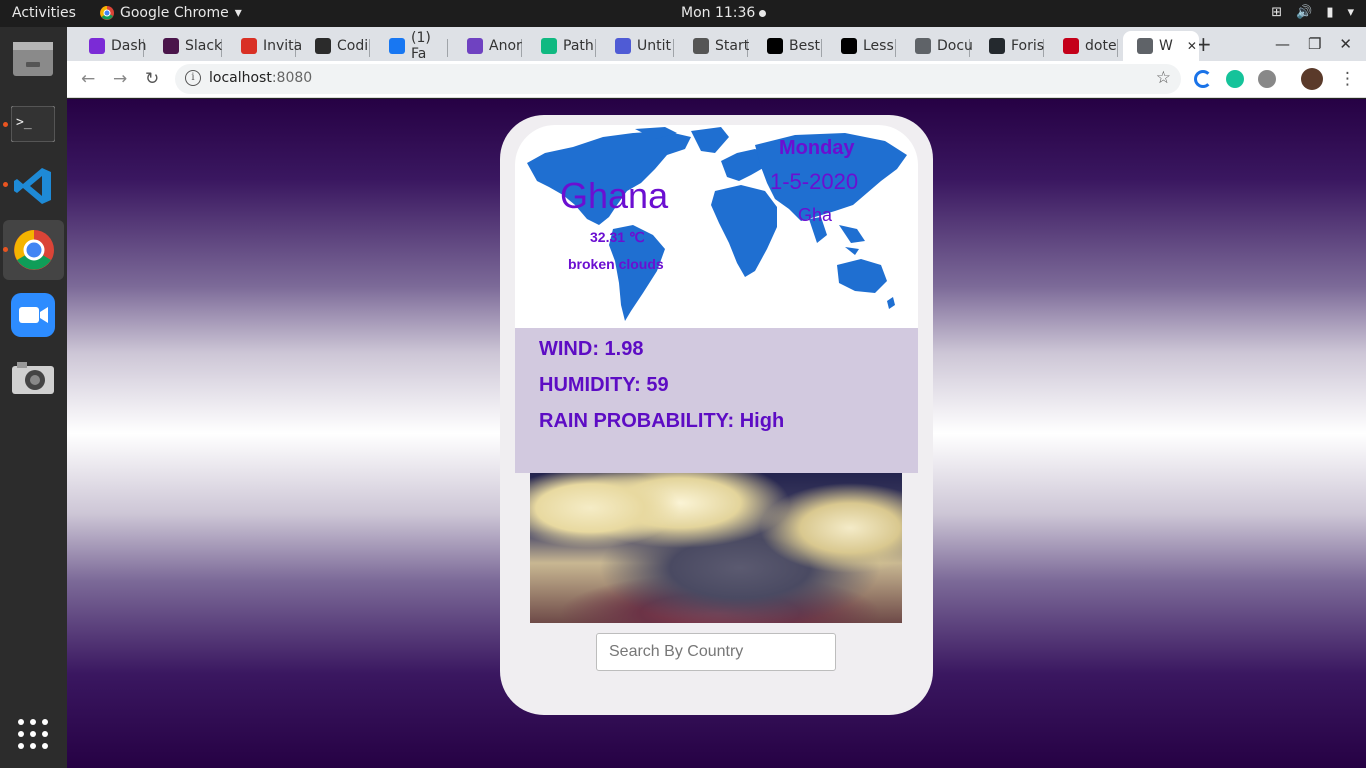 The height and width of the screenshot is (768, 1366). Describe the element at coordinates (33, 315) in the screenshot. I see `zoom-icon` at that location.